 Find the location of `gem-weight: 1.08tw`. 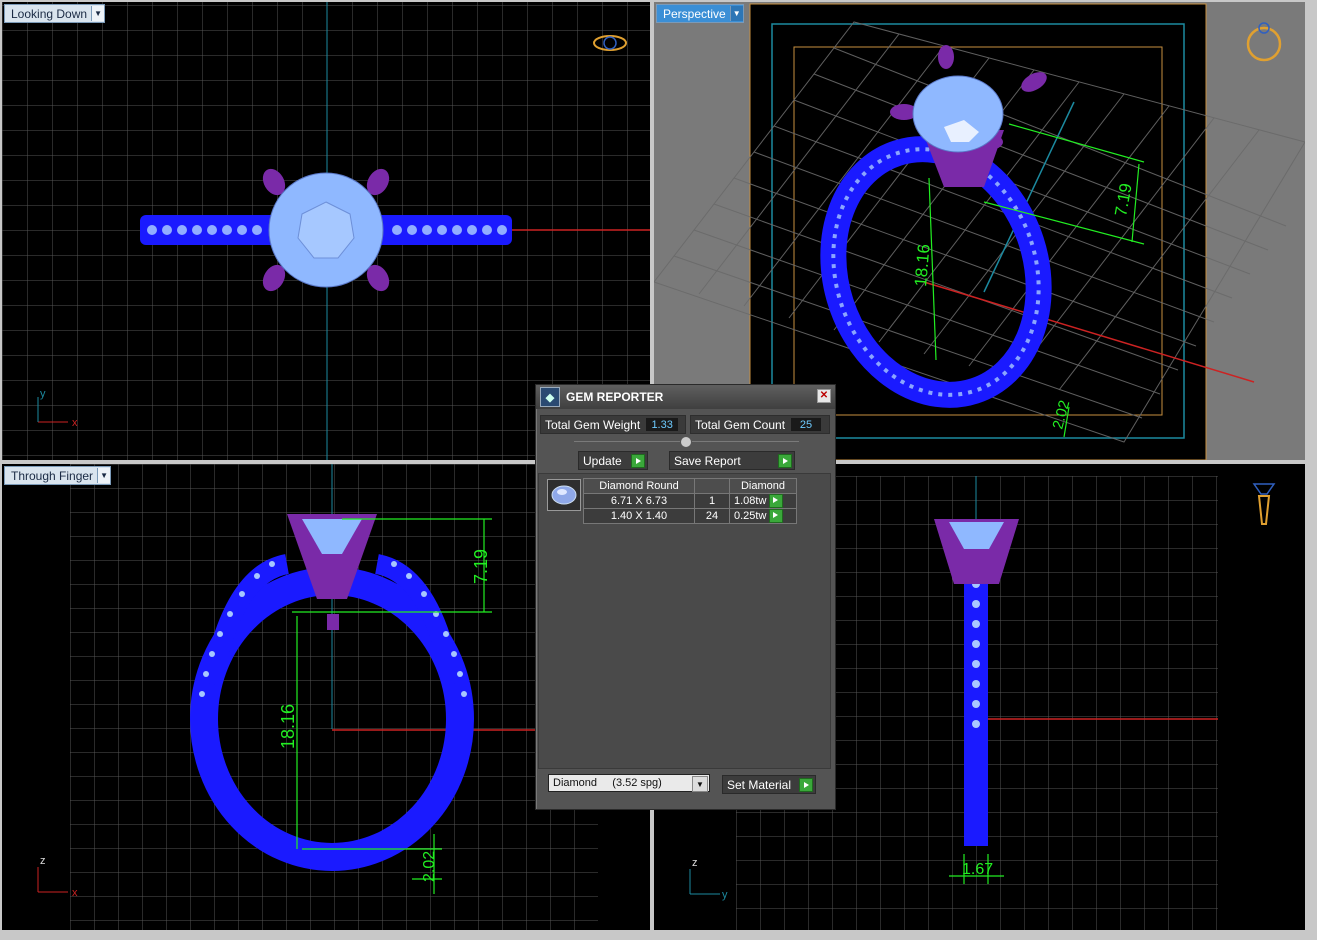

gem-weight: 1.08tw is located at coordinates (750, 500).